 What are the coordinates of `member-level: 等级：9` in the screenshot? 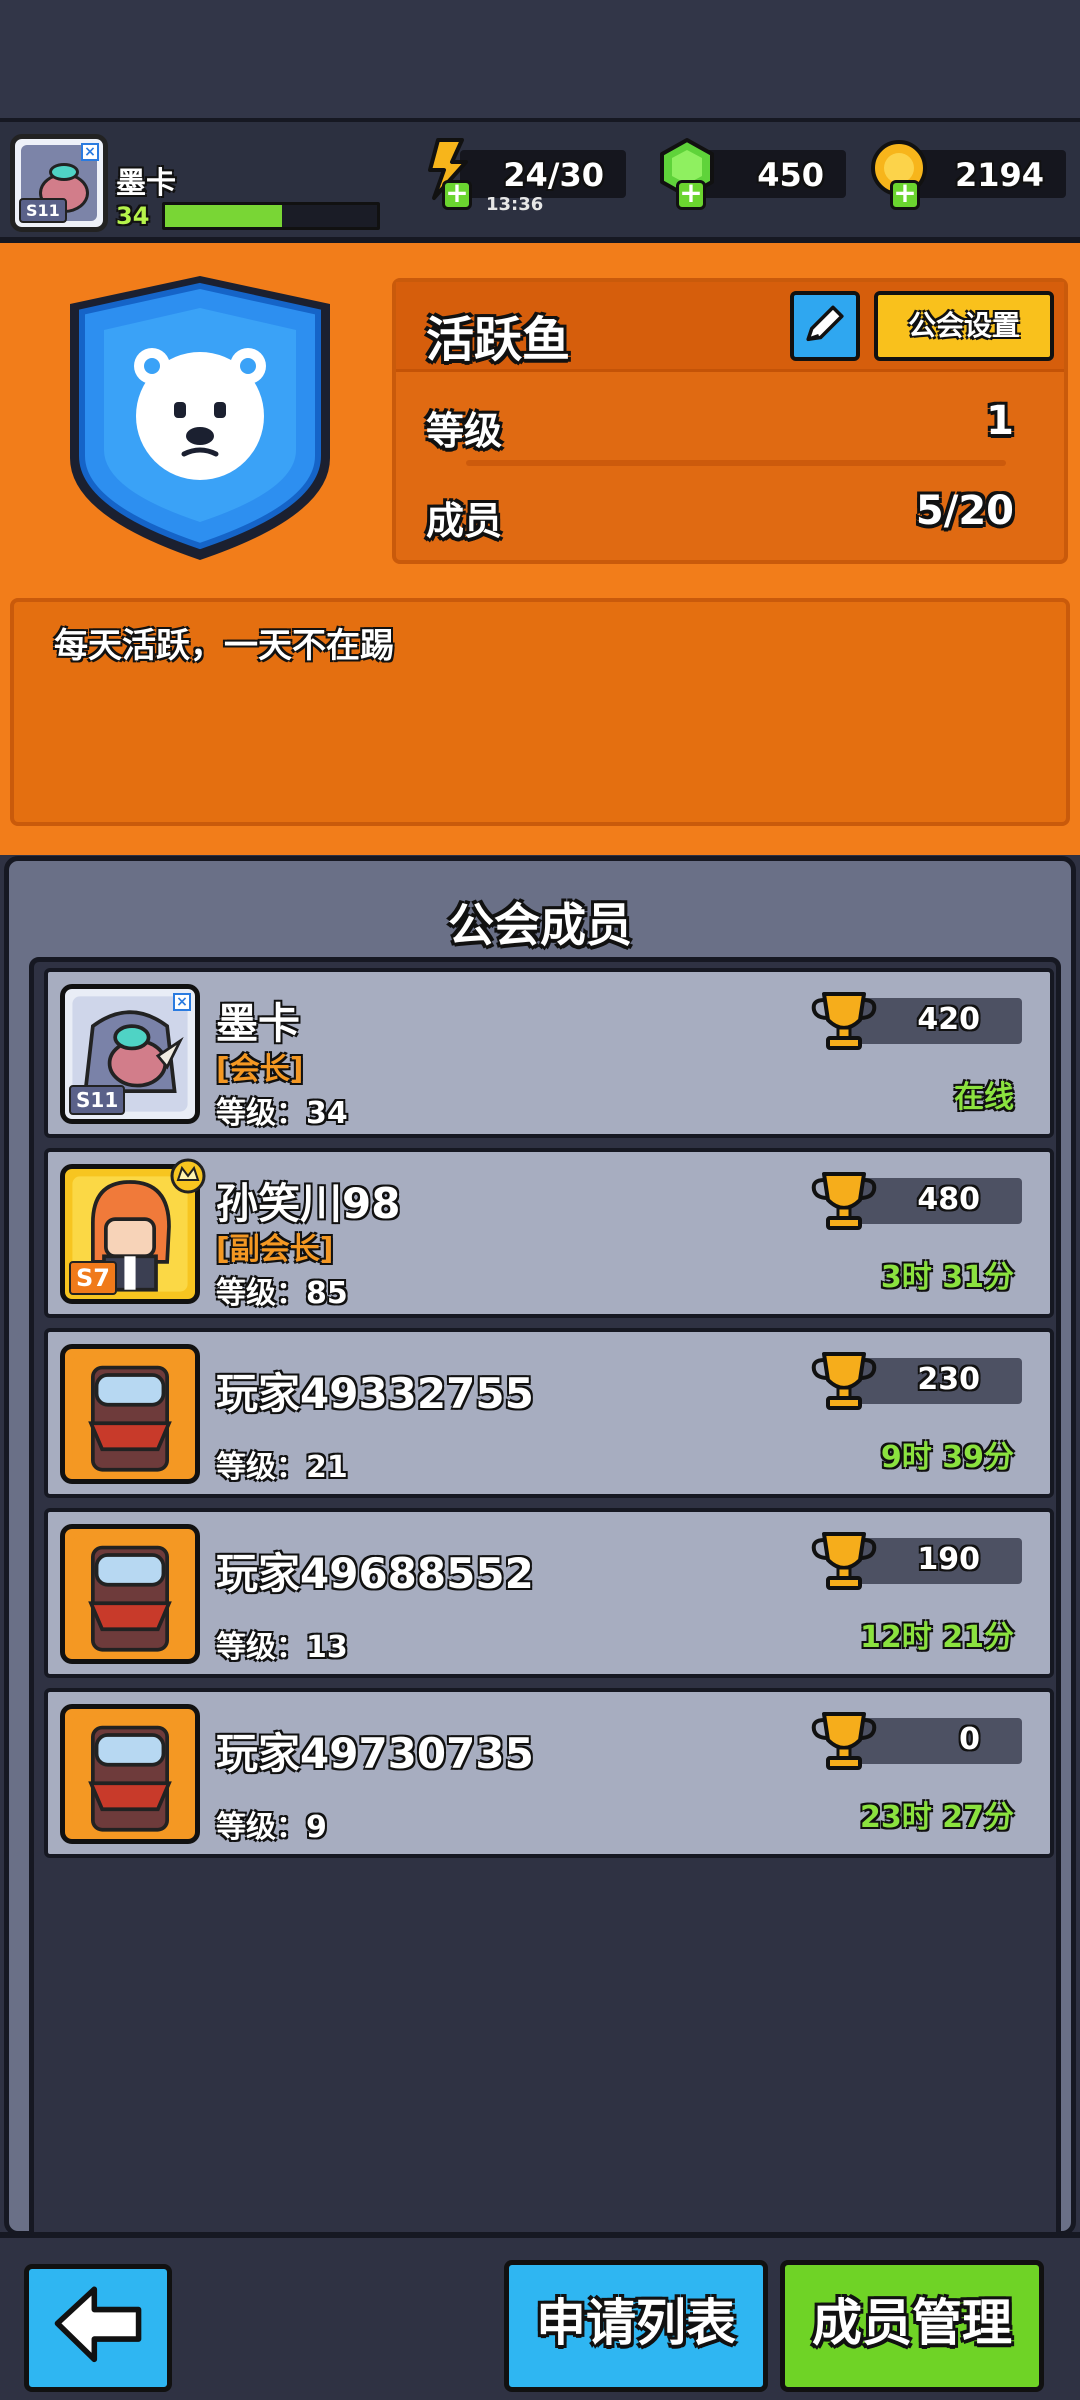 It's located at (271, 1827).